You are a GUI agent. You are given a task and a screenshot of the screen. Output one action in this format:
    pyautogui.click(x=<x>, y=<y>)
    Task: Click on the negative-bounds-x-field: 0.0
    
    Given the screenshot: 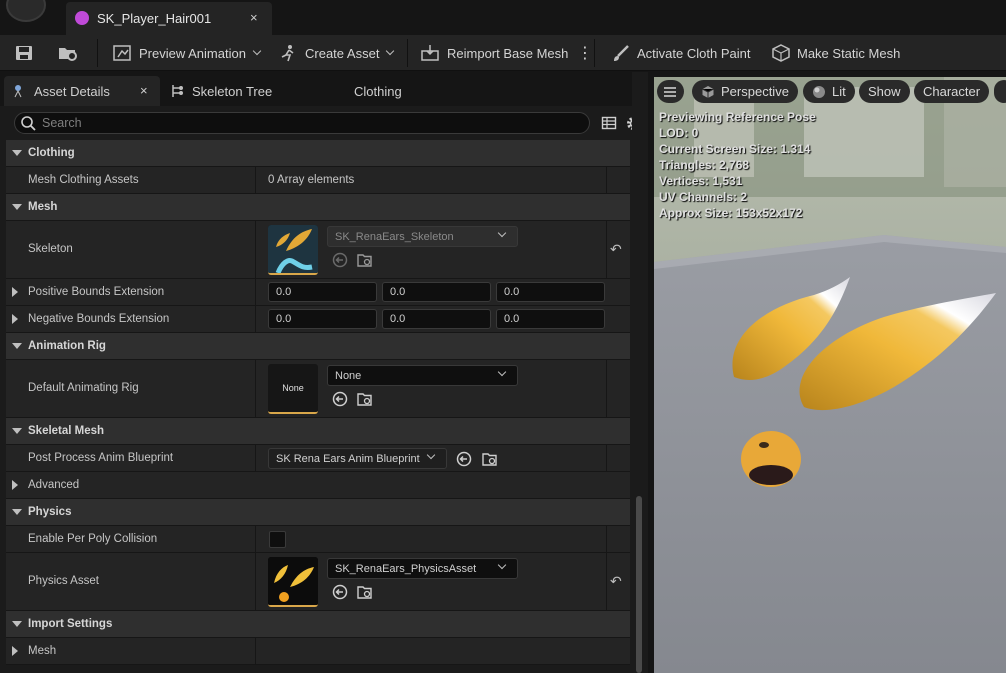 What is the action you would take?
    pyautogui.click(x=322, y=319)
    